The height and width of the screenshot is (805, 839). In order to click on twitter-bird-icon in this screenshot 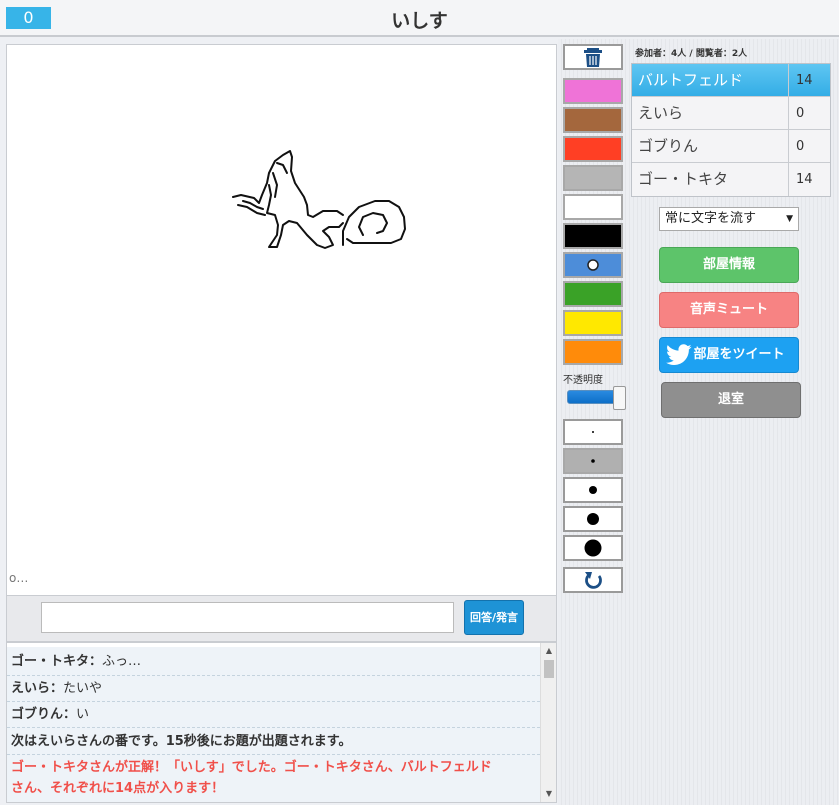, I will do `click(679, 354)`.